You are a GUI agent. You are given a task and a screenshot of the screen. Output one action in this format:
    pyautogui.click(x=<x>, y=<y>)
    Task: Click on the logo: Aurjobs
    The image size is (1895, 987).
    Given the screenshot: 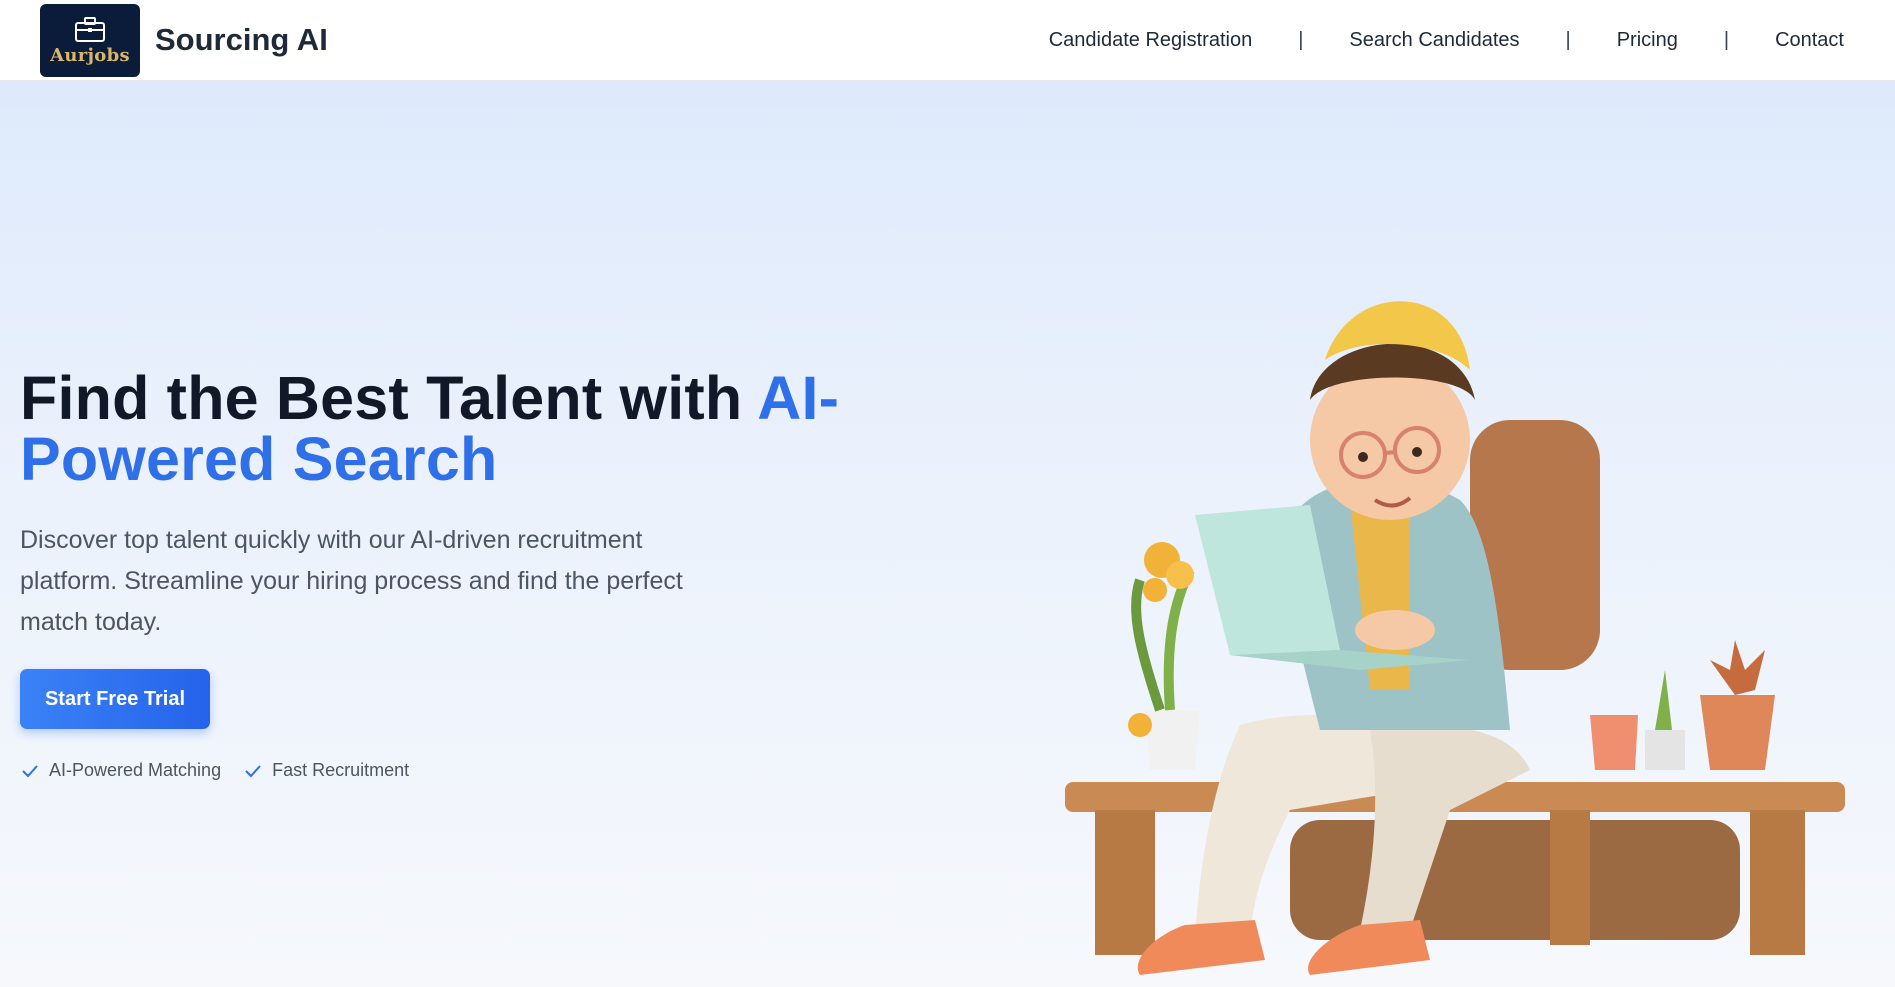 What is the action you would take?
    pyautogui.click(x=90, y=40)
    